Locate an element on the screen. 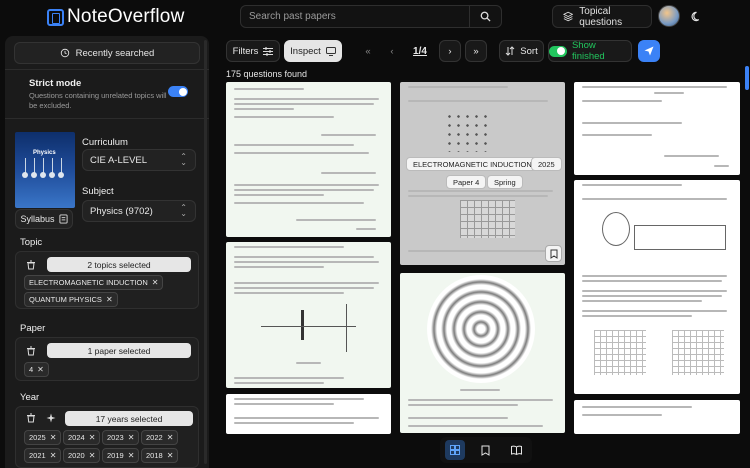 The height and width of the screenshot is (468, 750). recently-searched-button: Recently searched is located at coordinates (107, 53).